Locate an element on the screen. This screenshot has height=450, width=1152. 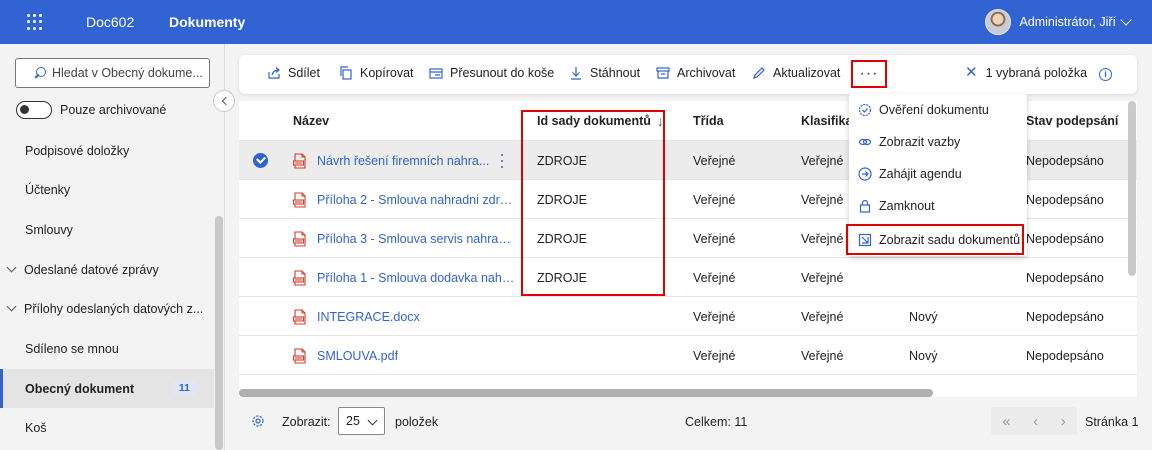
sidebar-item-sent-data-messages: Odeslané datové zprávy is located at coordinates (107, 269).